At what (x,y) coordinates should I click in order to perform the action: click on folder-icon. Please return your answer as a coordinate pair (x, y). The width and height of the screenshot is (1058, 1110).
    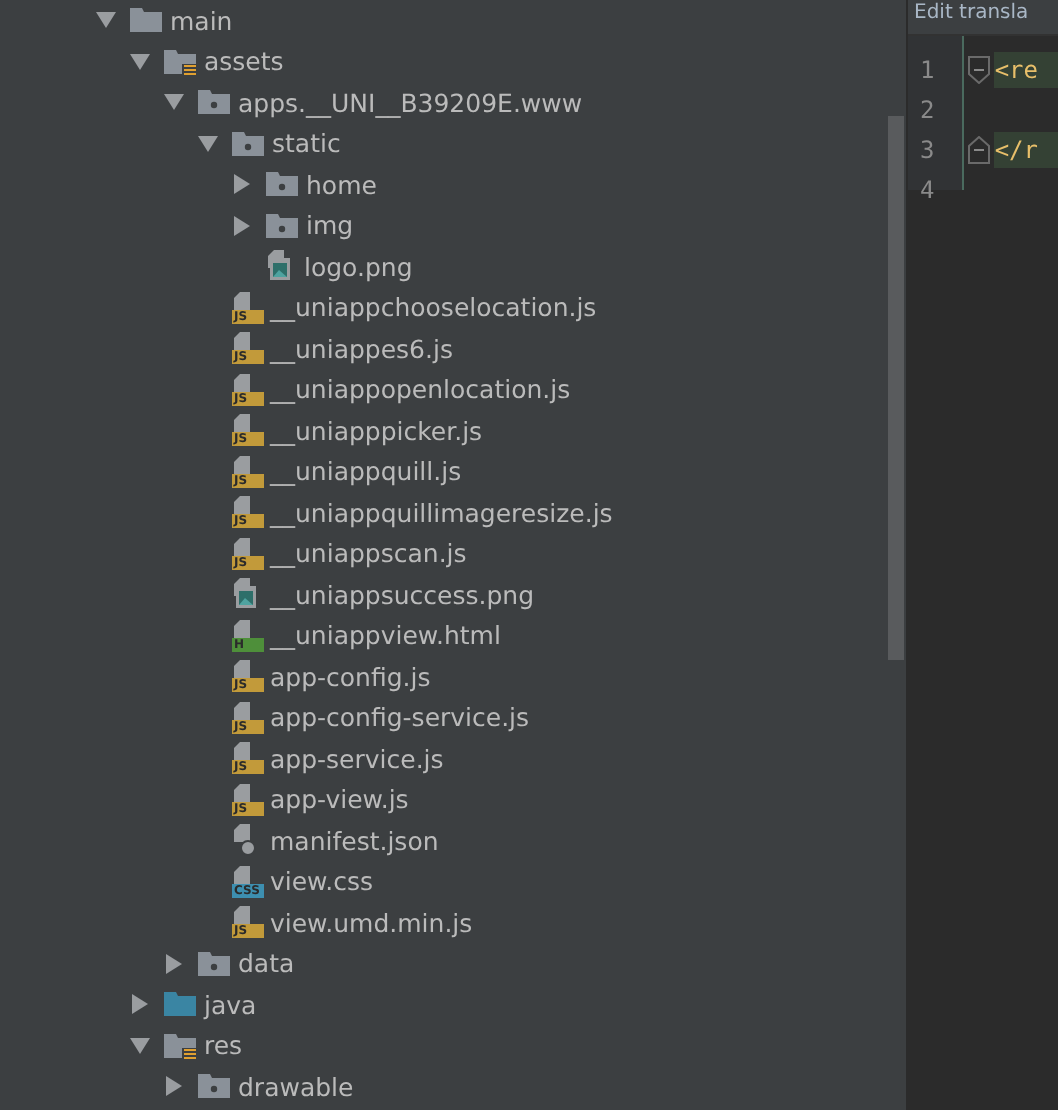
    Looking at the image, I should click on (147, 20).